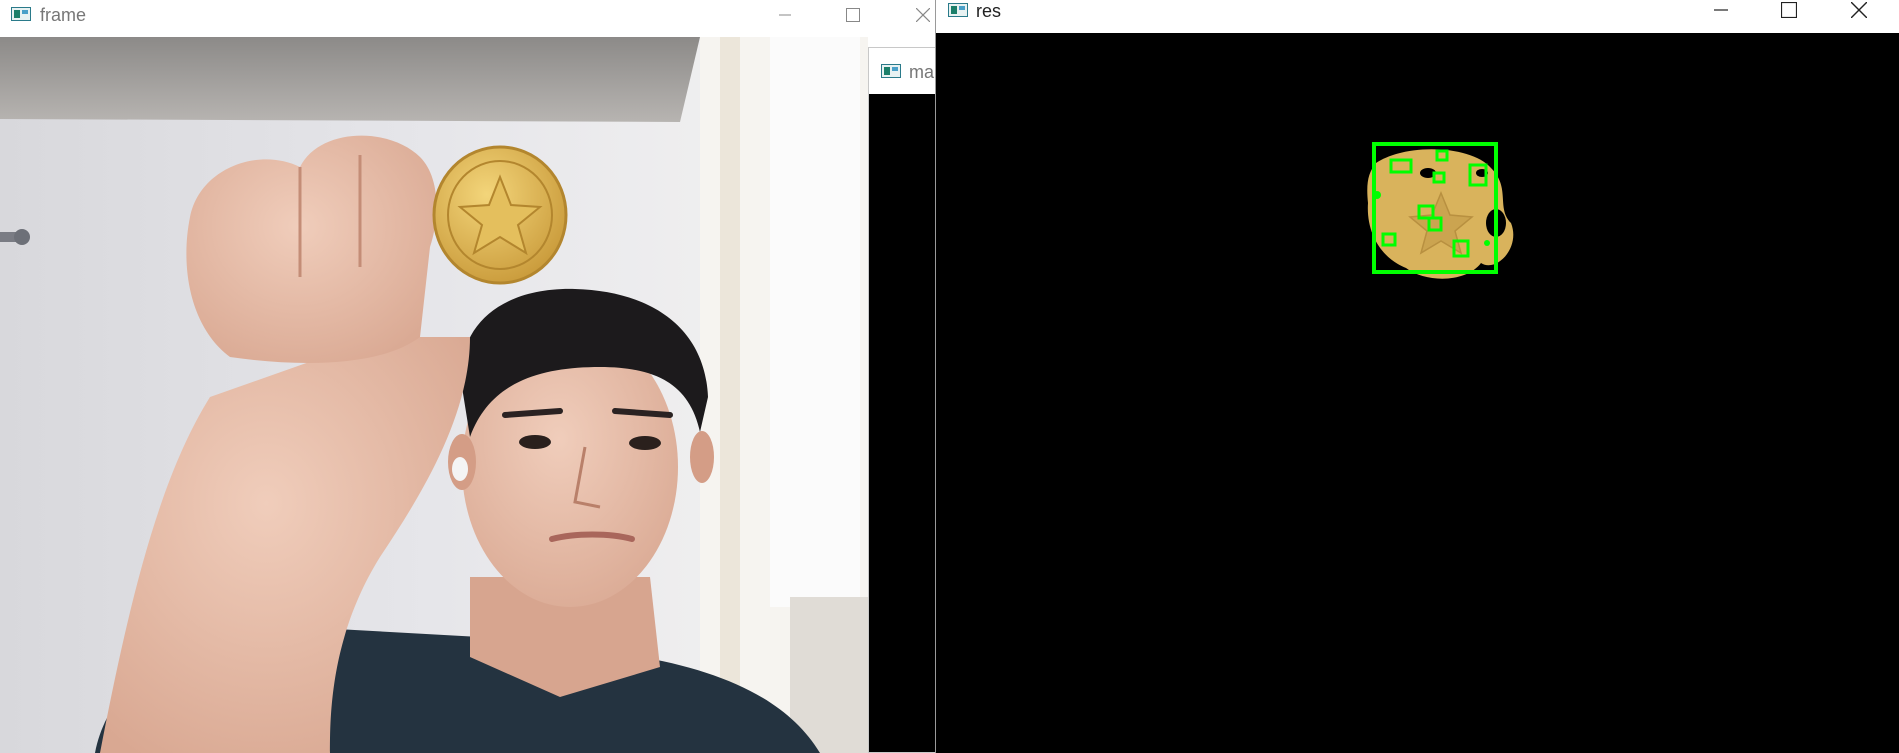 The image size is (1899, 753). What do you see at coordinates (1440, 210) in the screenshot?
I see `detection-image` at bounding box center [1440, 210].